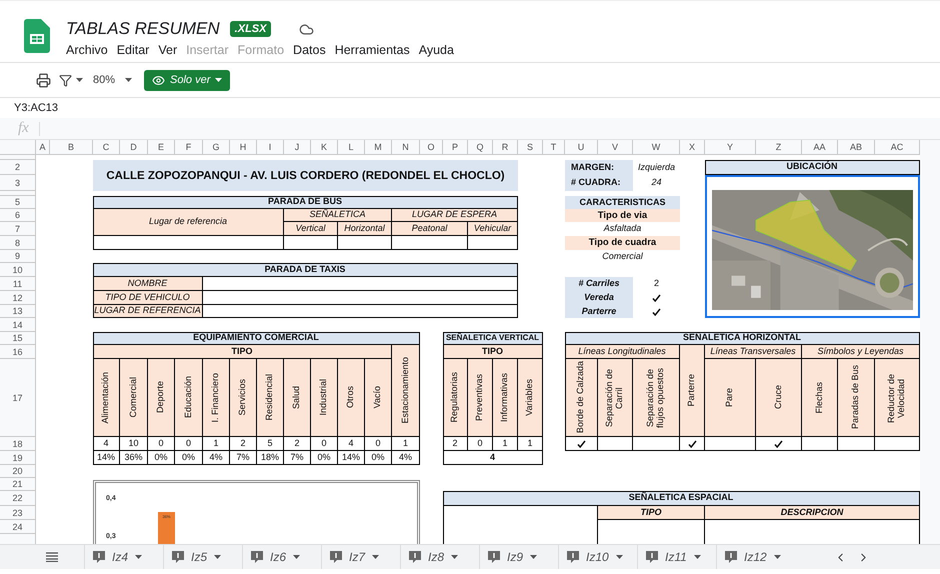 The image size is (940, 574). Describe the element at coordinates (270, 444) in the screenshot. I see `table-cell: 5` at that location.